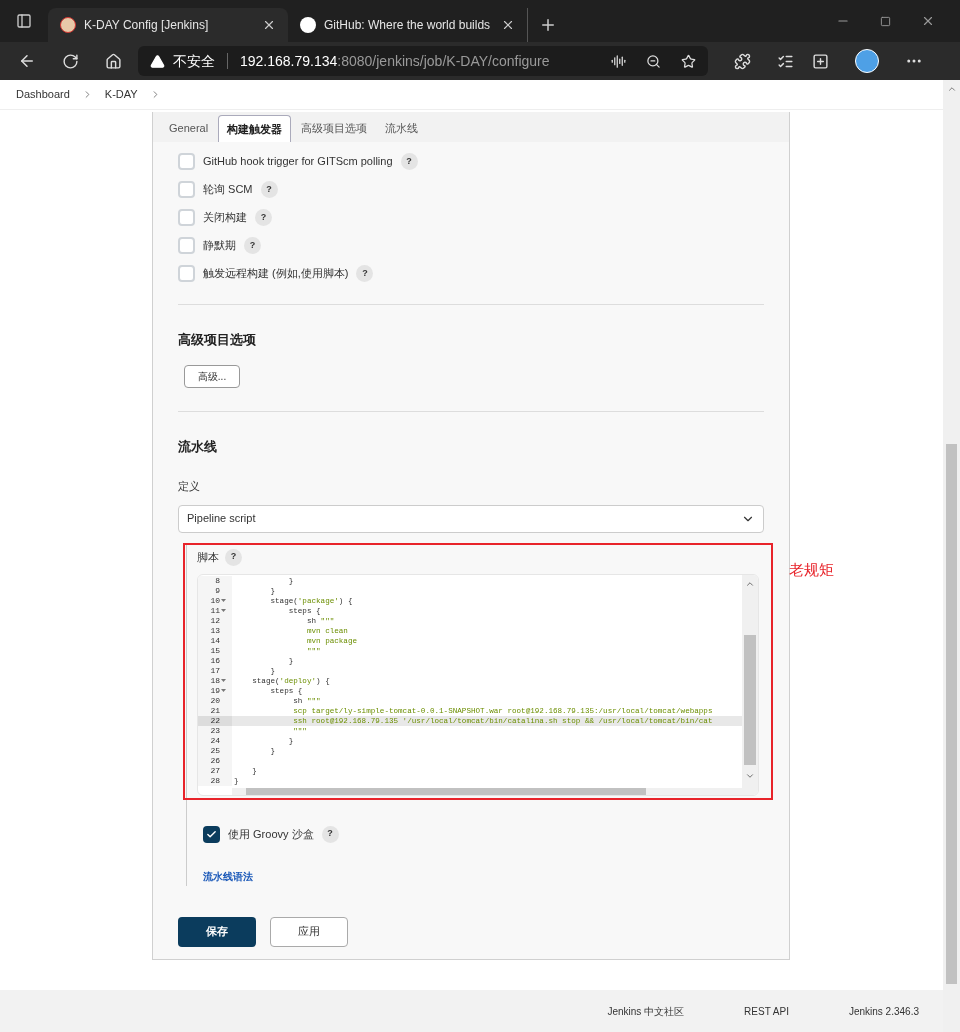 This screenshot has height=1032, width=960. I want to click on page-scrollbar, so click(951, 556).